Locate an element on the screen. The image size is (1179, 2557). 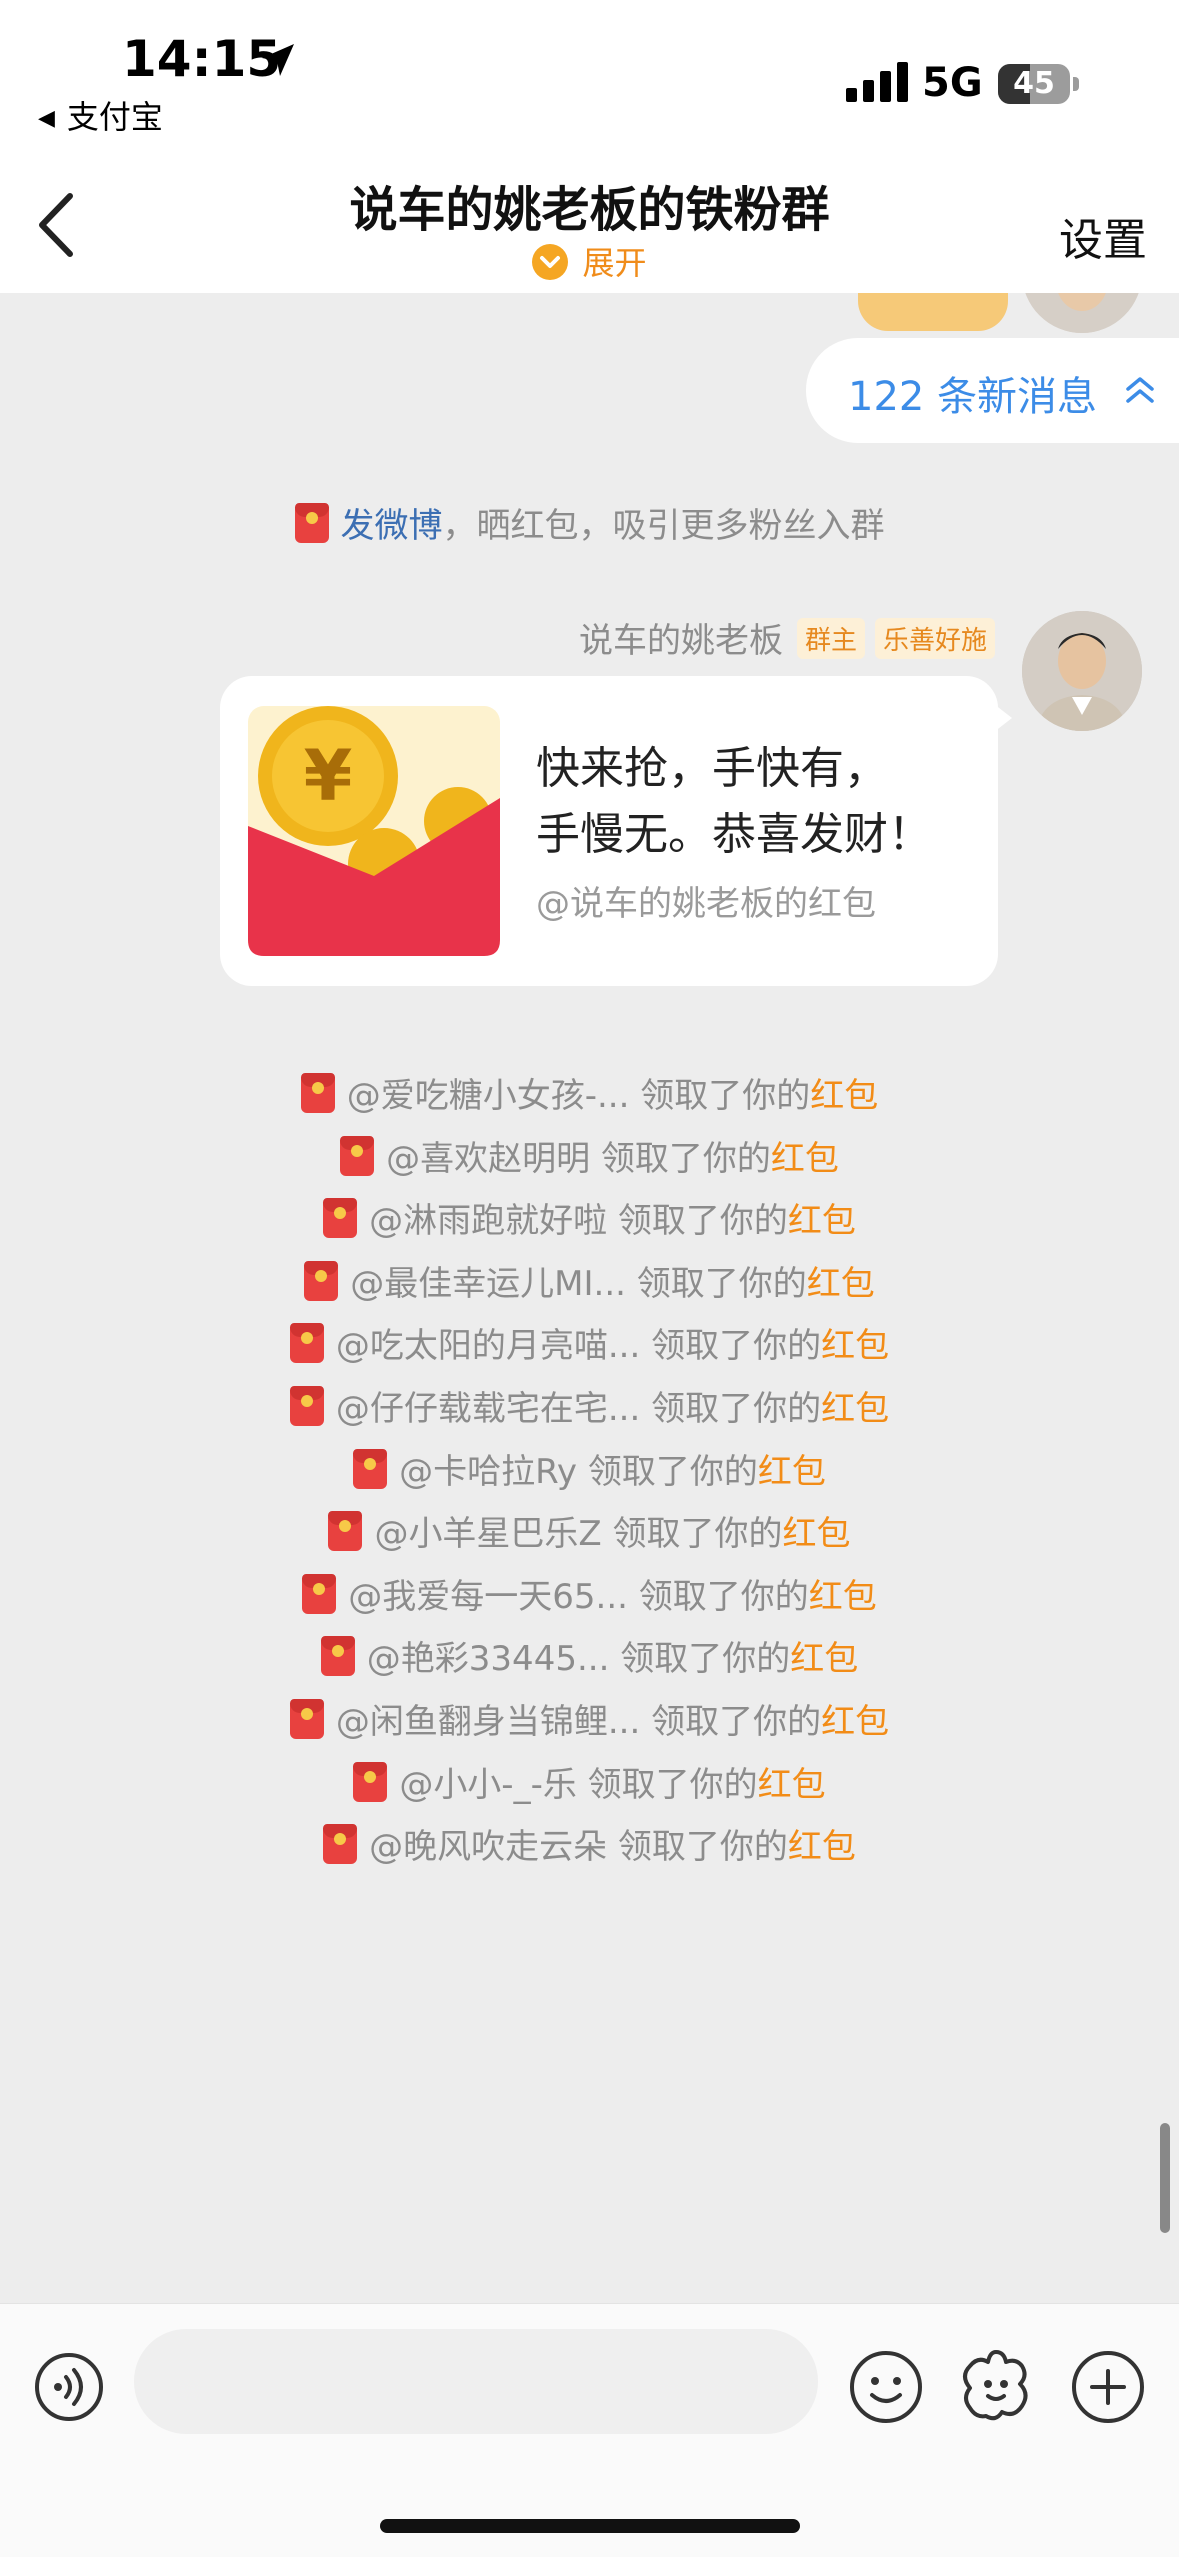
red-envelope-icon: ¥ is located at coordinates (374, 831).